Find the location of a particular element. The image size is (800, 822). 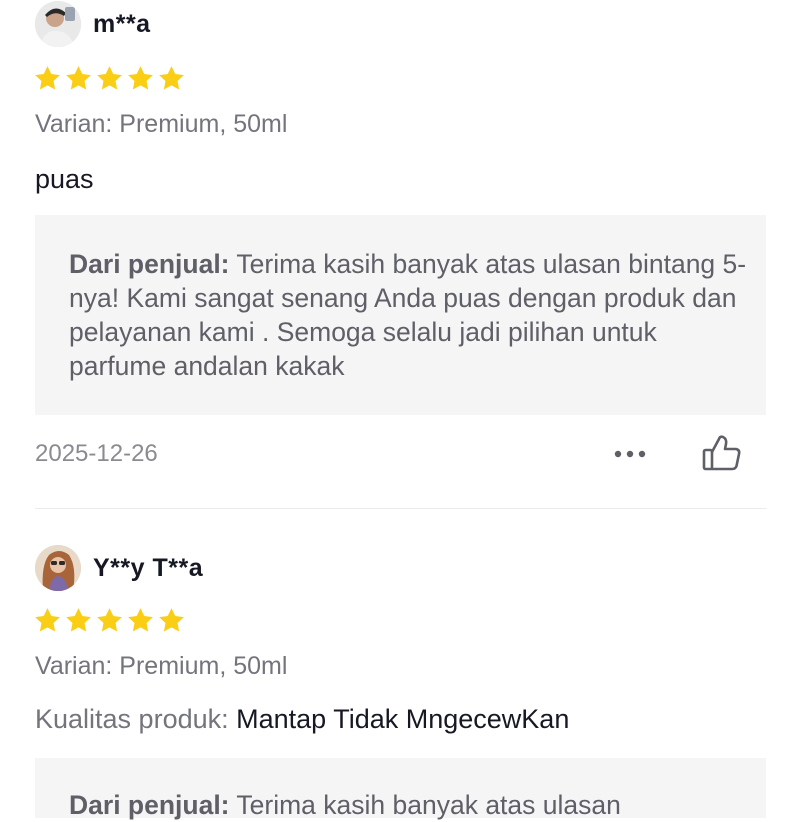

review-header: m**a is located at coordinates (93, 24).